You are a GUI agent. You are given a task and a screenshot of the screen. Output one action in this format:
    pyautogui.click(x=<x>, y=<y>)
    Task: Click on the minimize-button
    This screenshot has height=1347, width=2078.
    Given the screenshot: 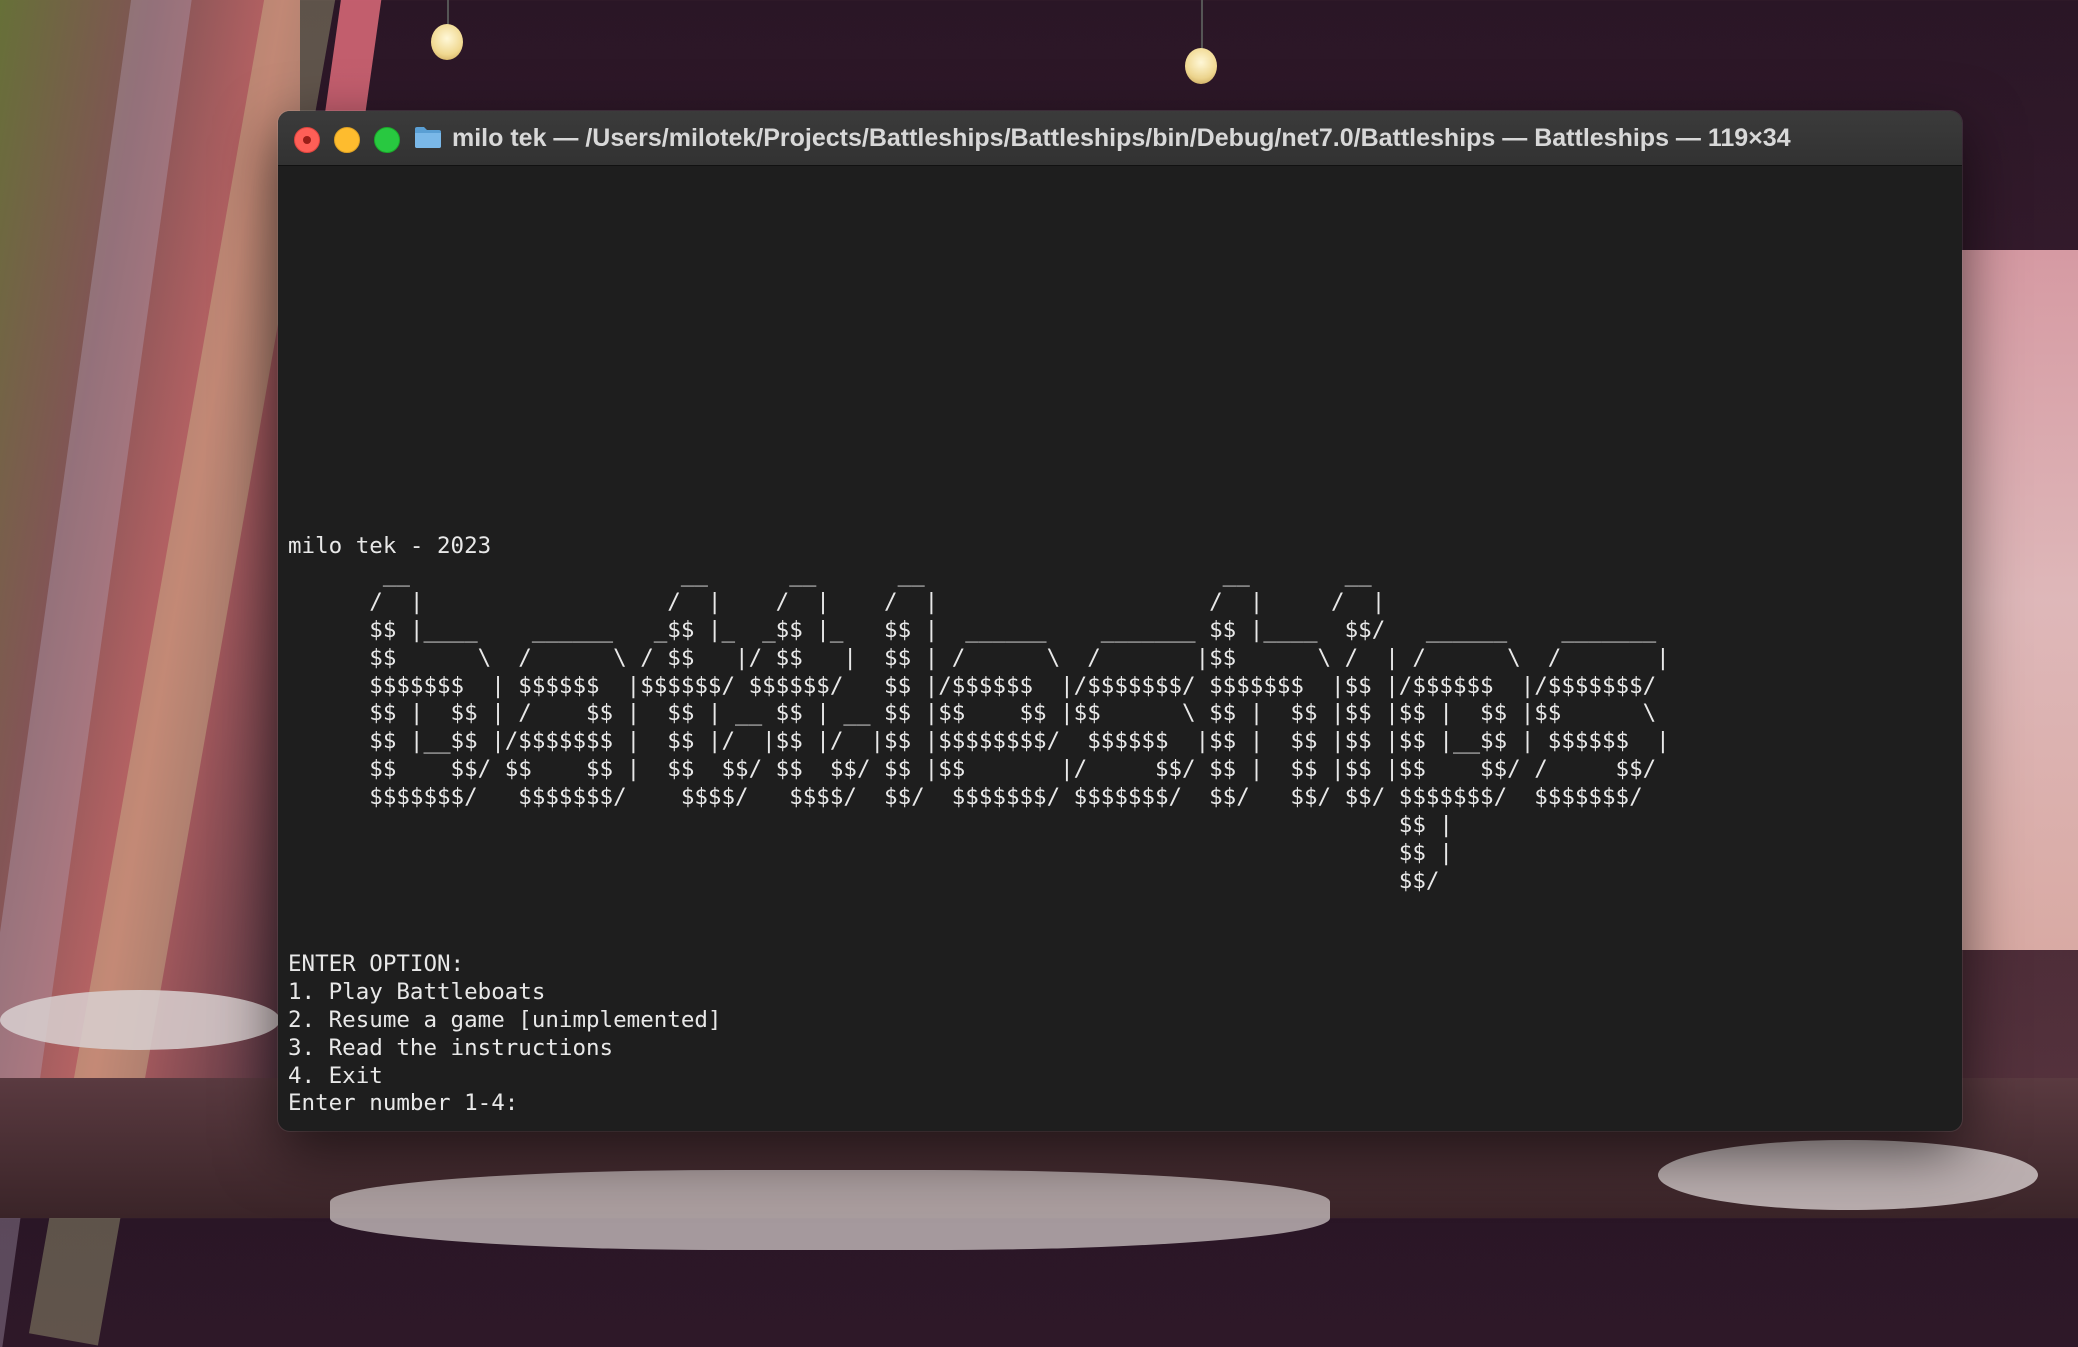 What is the action you would take?
    pyautogui.click(x=347, y=140)
    